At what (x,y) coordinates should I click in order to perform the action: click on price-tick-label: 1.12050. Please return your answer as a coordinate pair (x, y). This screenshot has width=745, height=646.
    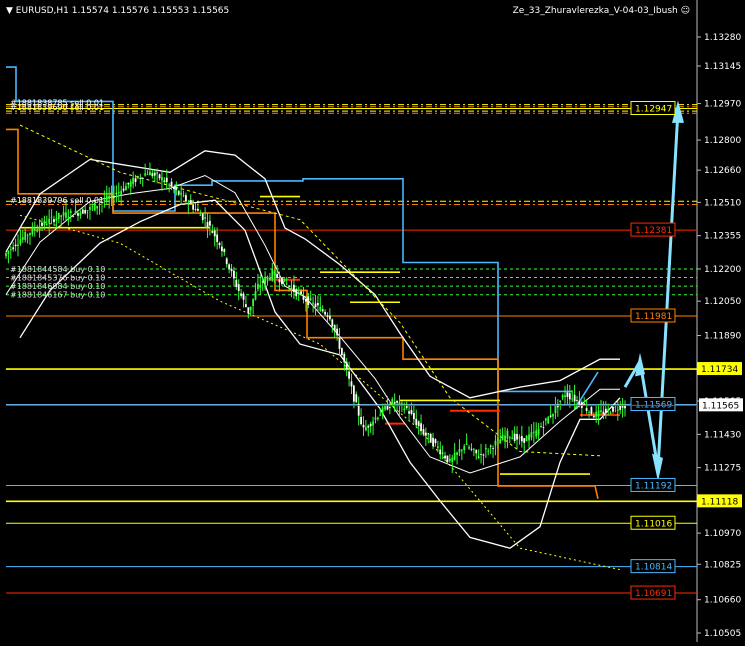
    Looking at the image, I should click on (722, 302).